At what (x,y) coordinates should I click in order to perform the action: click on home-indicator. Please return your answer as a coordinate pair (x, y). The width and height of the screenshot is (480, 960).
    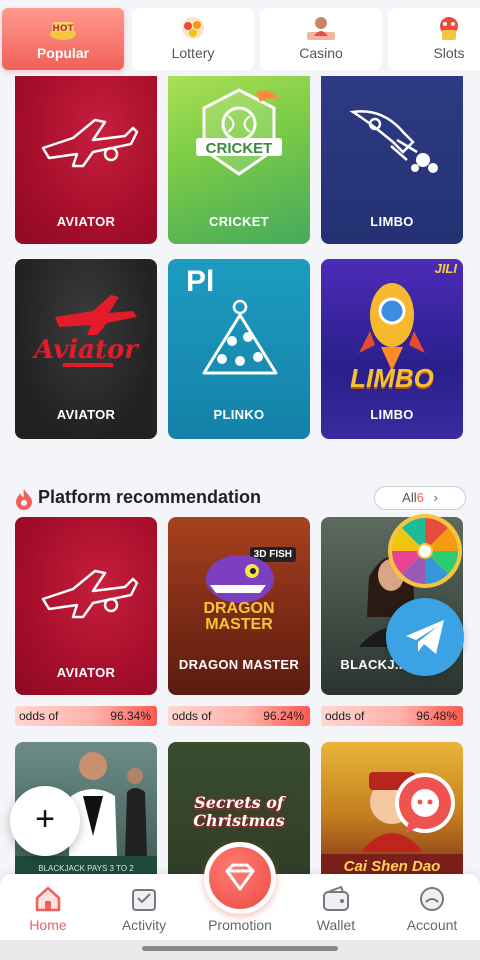
    Looking at the image, I should click on (240, 948).